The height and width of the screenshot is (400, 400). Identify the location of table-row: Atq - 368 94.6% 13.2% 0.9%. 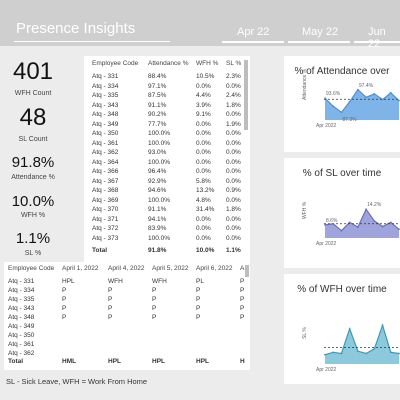
(167, 191).